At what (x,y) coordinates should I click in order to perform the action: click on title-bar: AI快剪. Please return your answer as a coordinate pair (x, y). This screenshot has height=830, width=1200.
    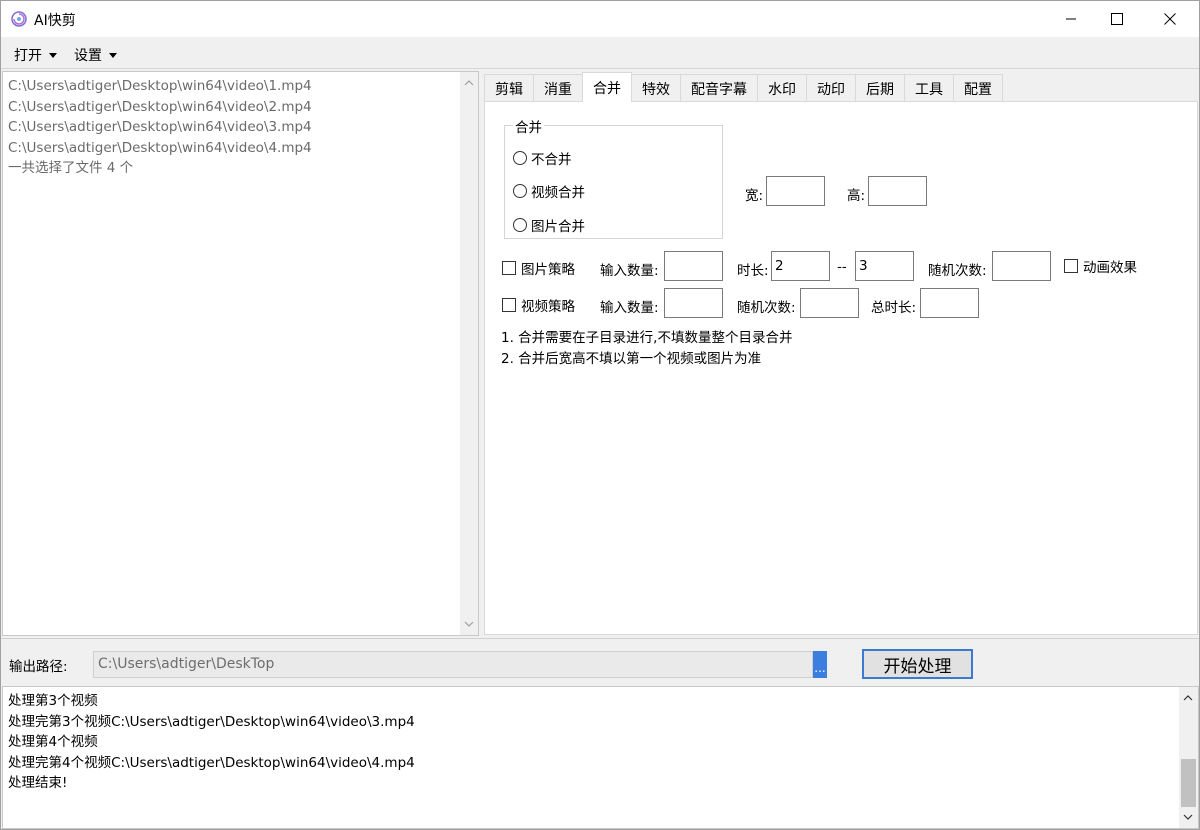
    Looking at the image, I should click on (600, 19).